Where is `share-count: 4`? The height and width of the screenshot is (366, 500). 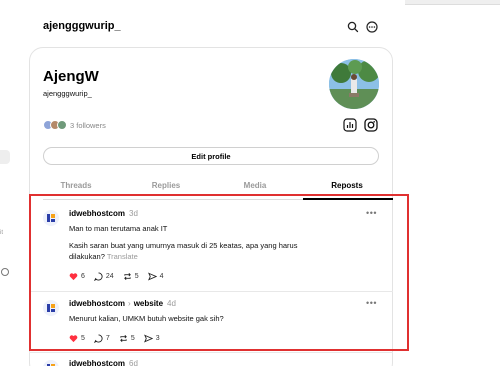 share-count: 4 is located at coordinates (161, 276).